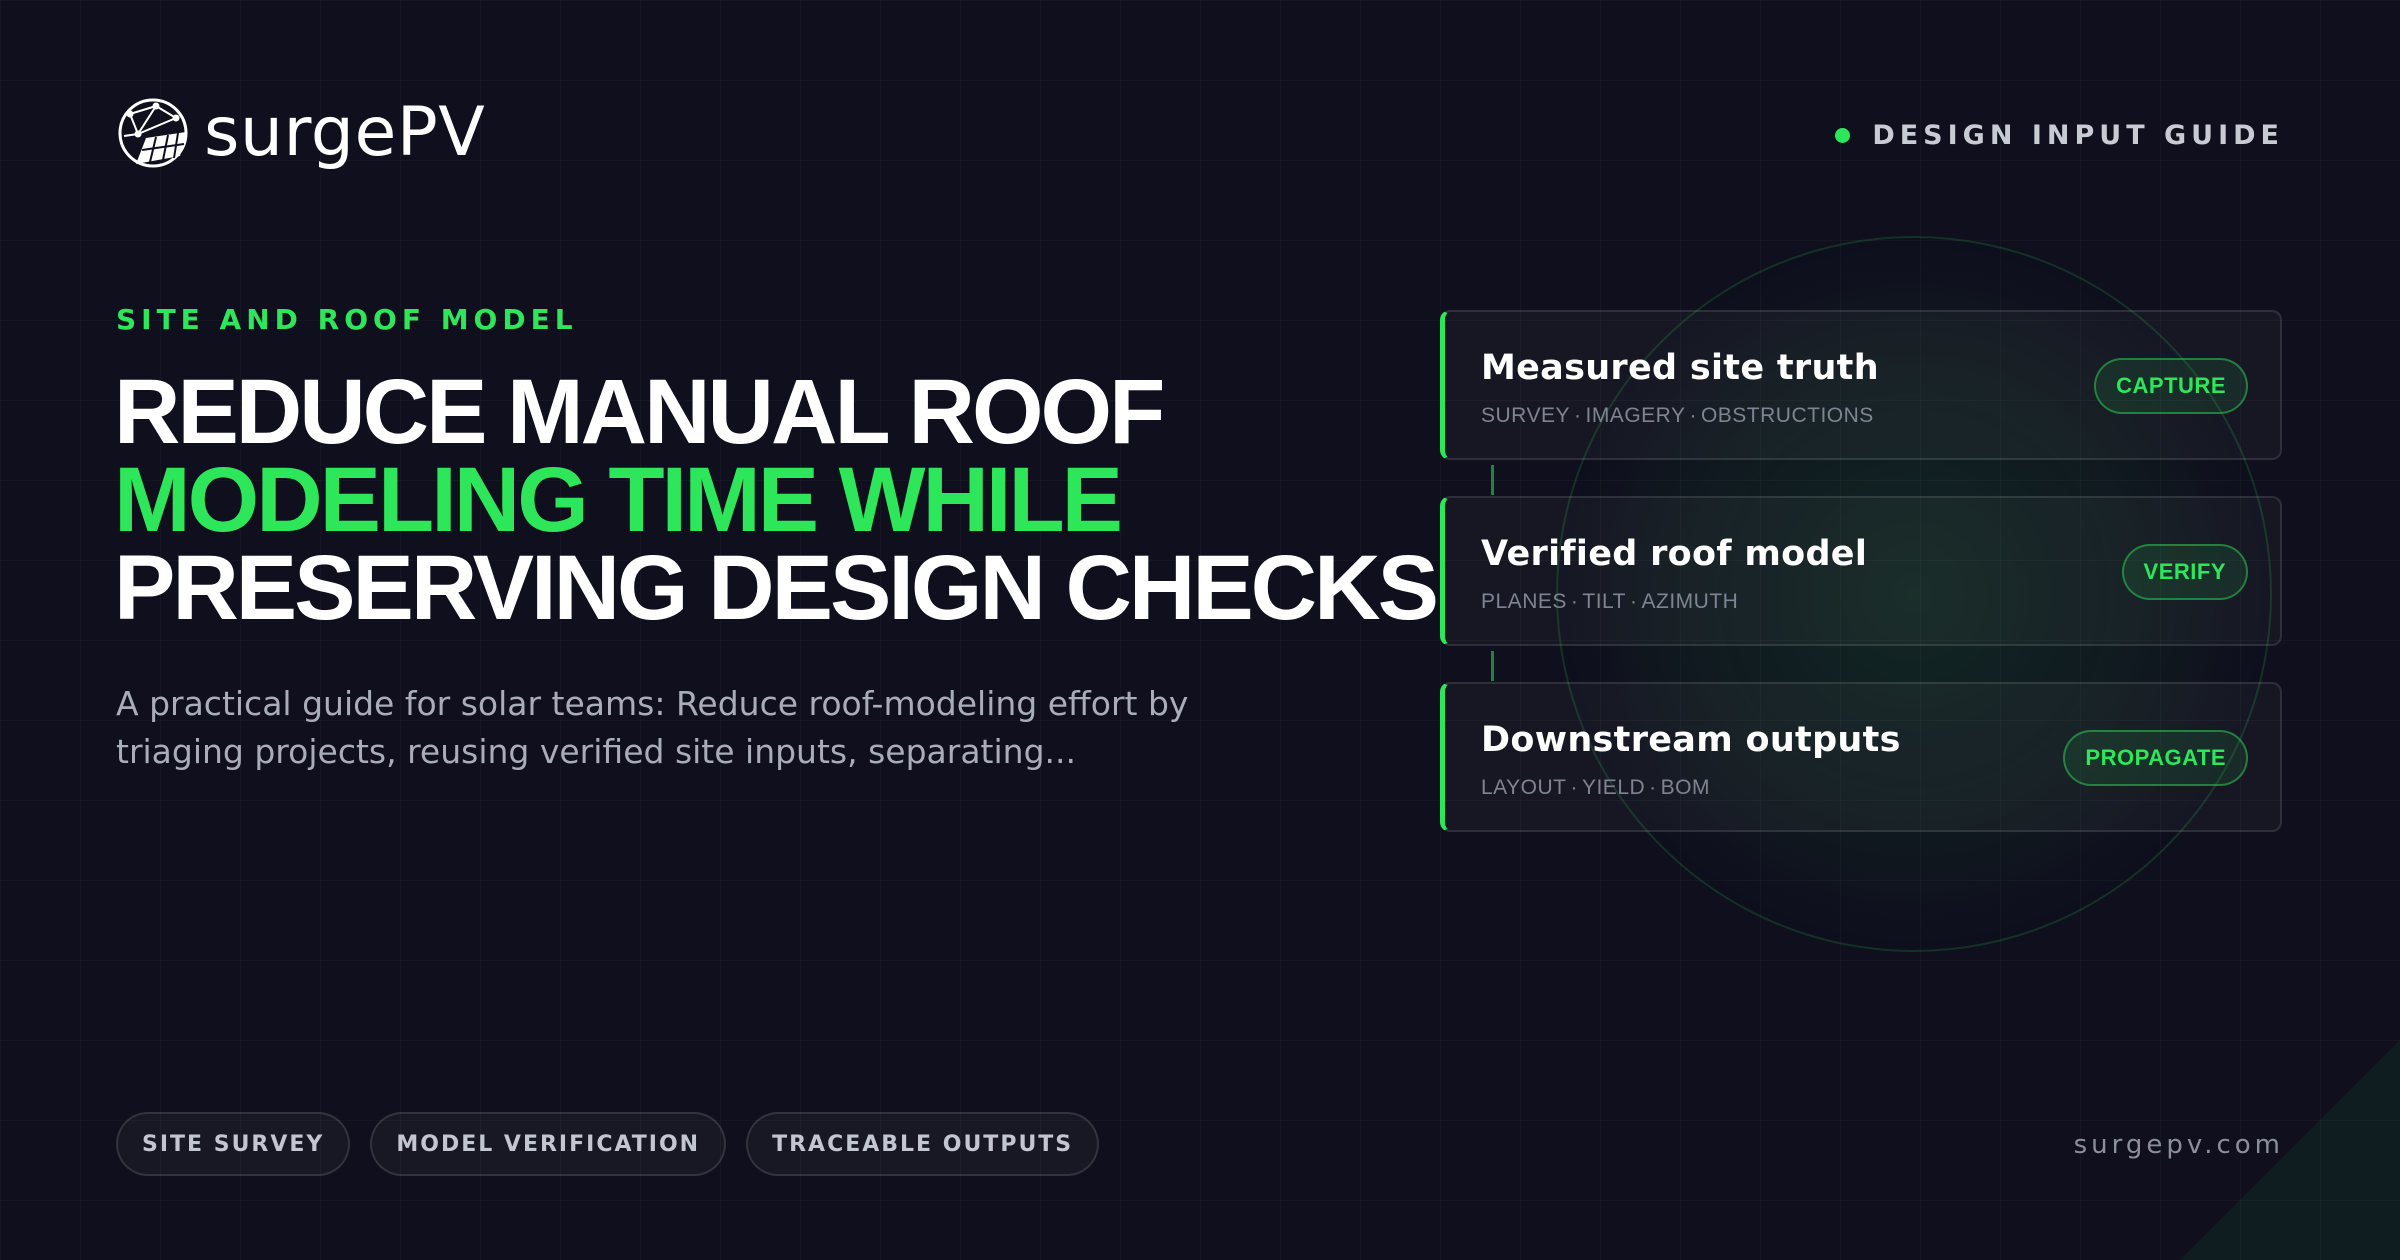  I want to click on headline-line-2: MODELING TIME WHILE, so click(618, 500).